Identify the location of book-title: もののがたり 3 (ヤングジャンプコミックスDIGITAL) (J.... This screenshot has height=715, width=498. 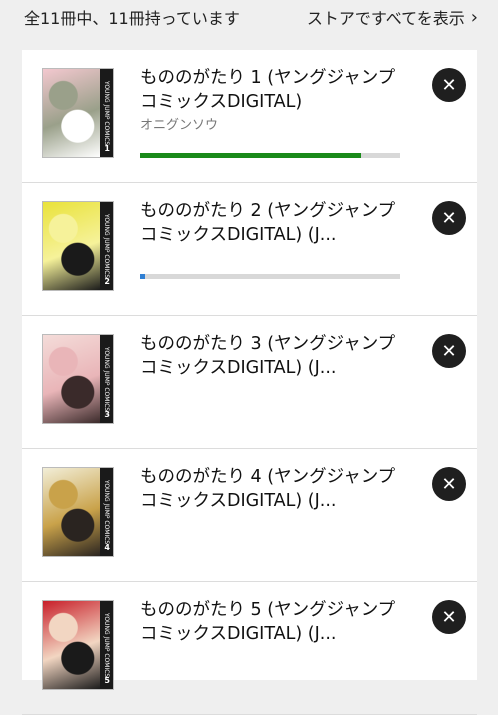
(271, 356).